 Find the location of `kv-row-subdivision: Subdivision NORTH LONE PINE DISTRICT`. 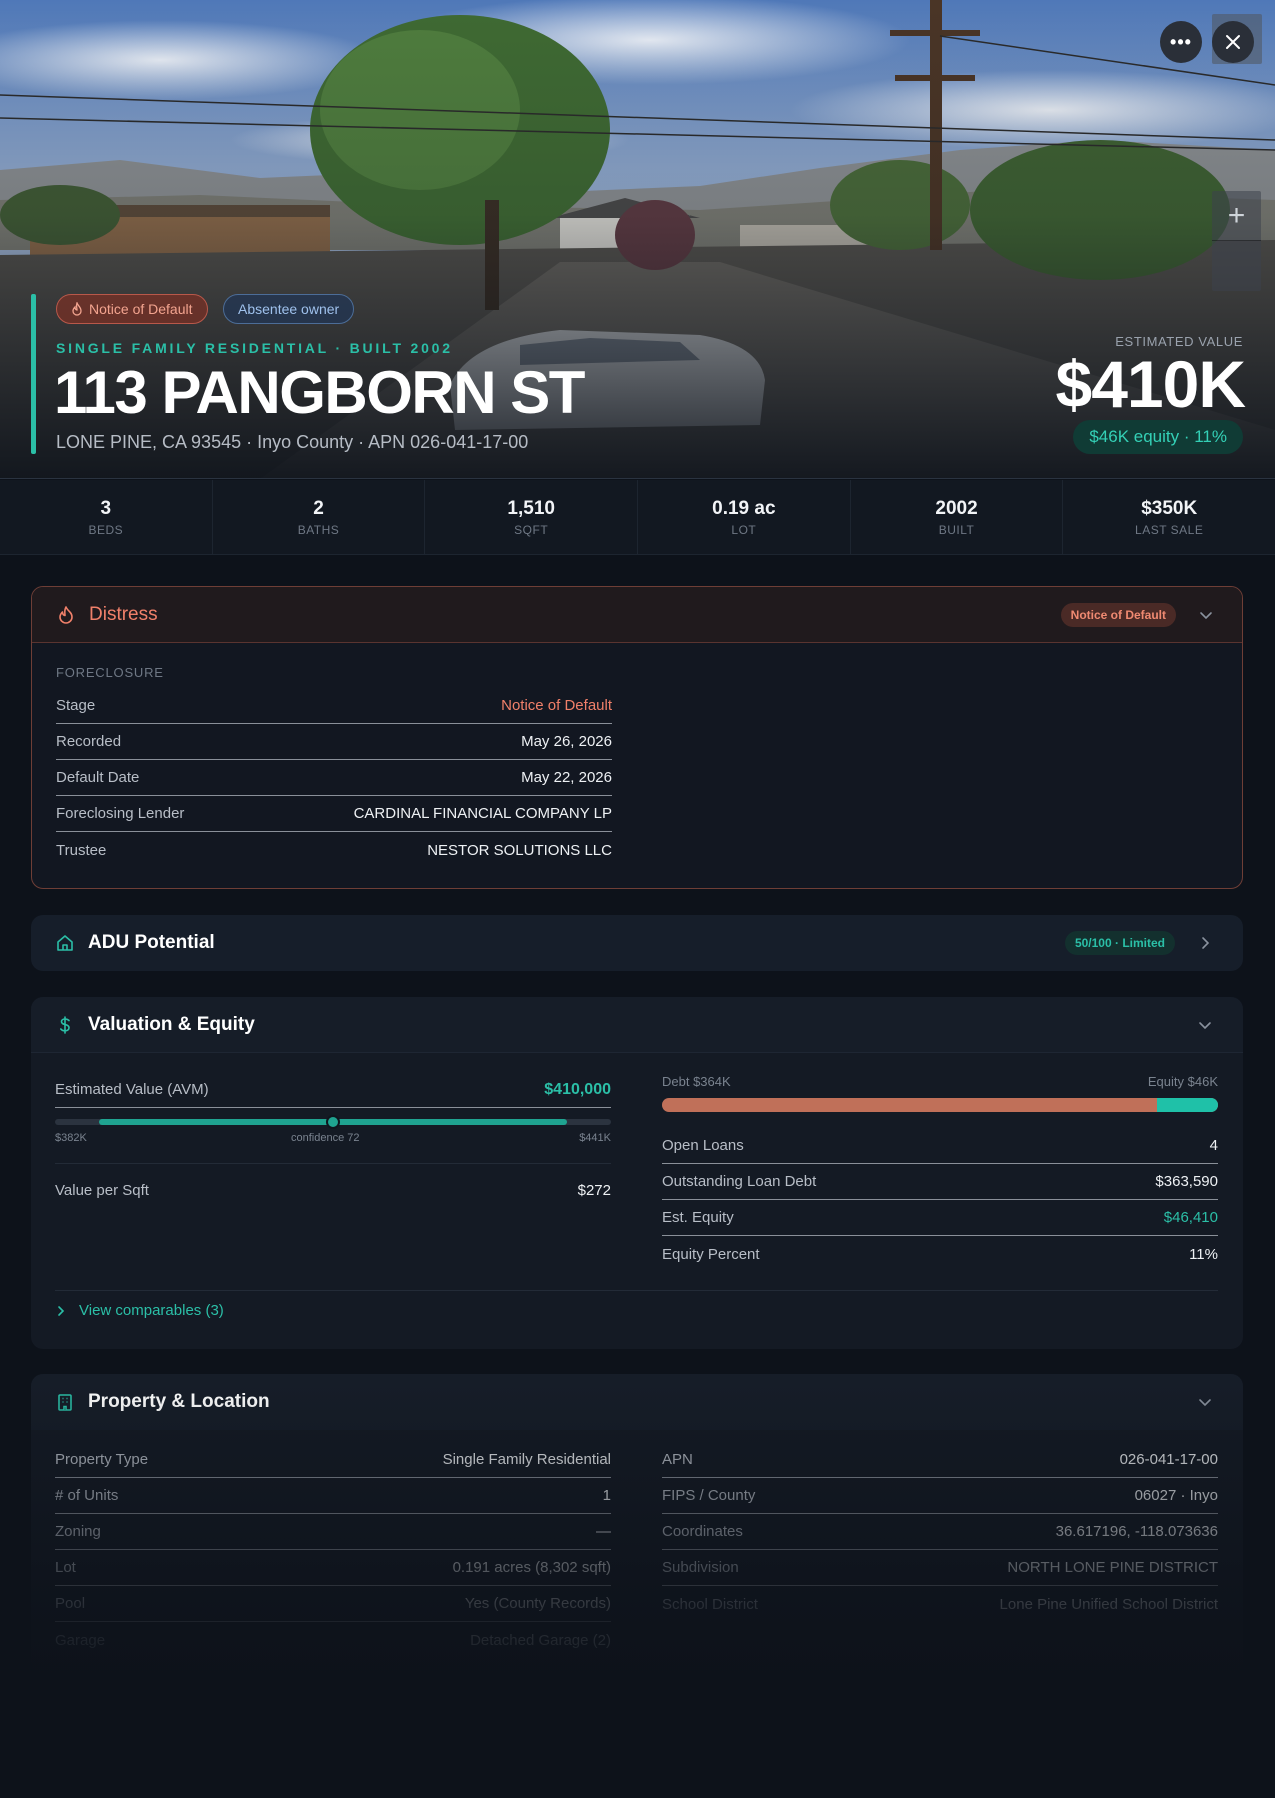

kv-row-subdivision: Subdivision NORTH LONE PINE DISTRICT is located at coordinates (940, 1568).